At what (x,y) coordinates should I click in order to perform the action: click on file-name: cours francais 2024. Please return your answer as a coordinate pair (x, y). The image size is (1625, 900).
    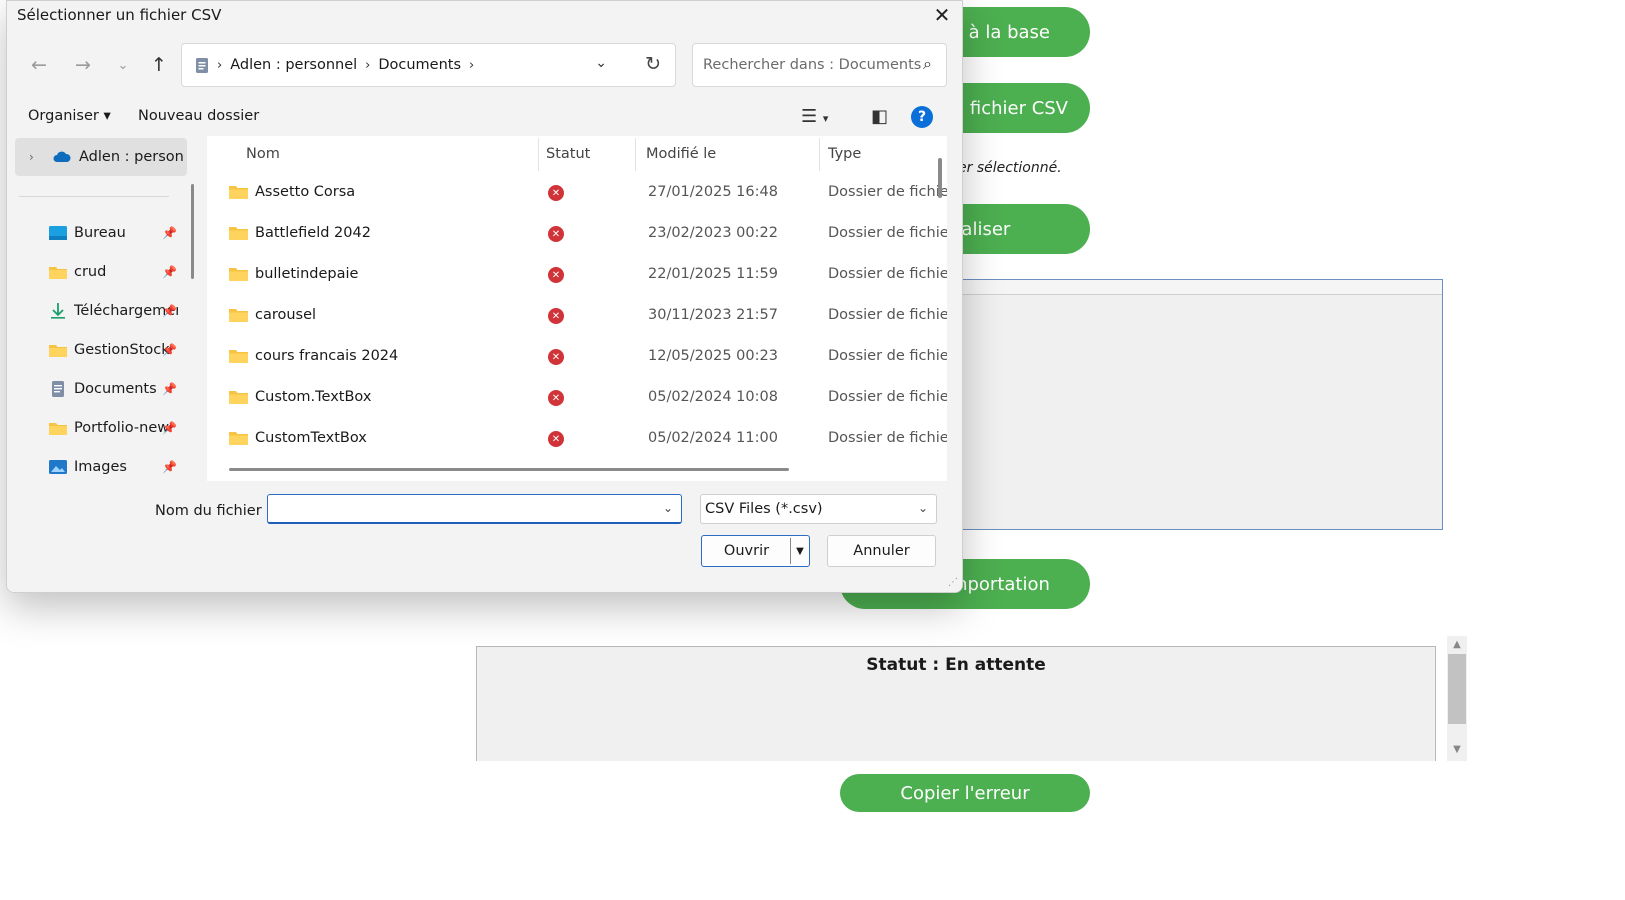
    Looking at the image, I should click on (327, 356).